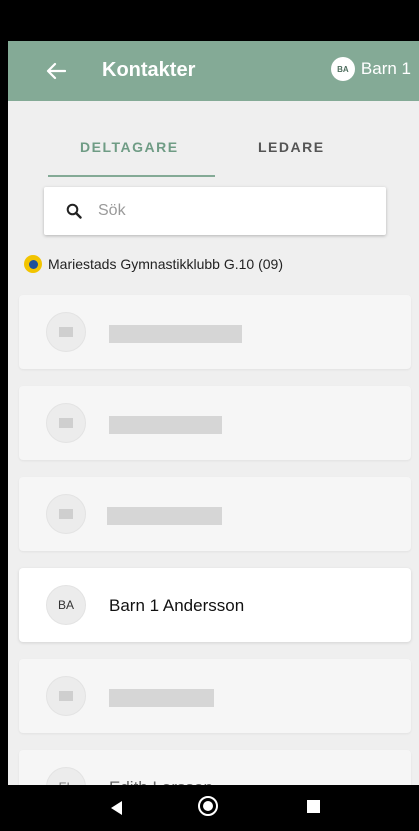 This screenshot has height=831, width=419. I want to click on search-input, so click(223, 211).